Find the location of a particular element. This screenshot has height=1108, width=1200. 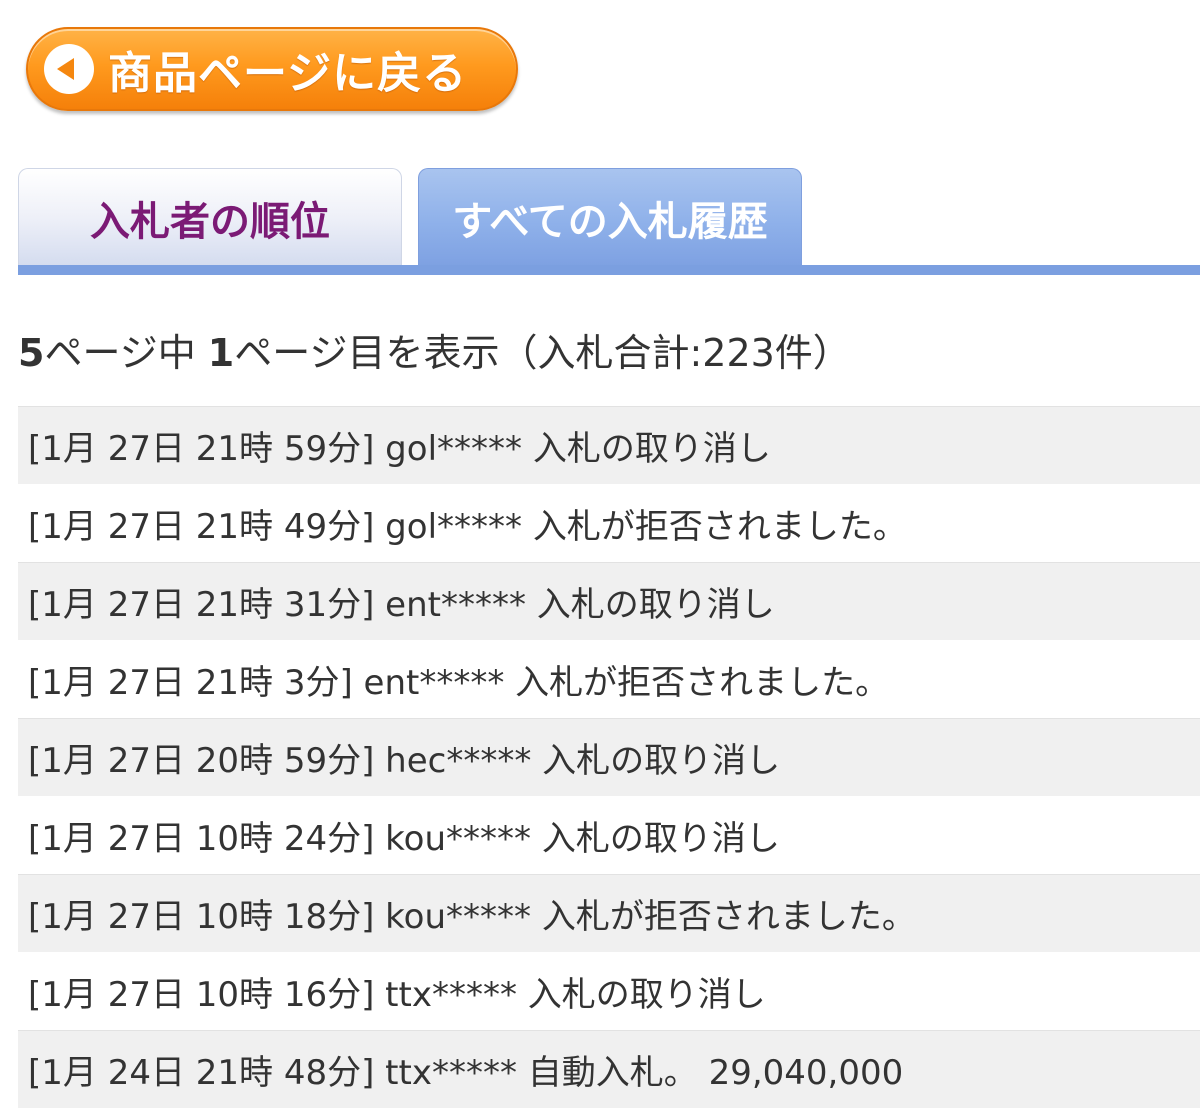

history-row: [1月 27日 20時 59分] hec***** 入札の取り消し is located at coordinates (609, 757).